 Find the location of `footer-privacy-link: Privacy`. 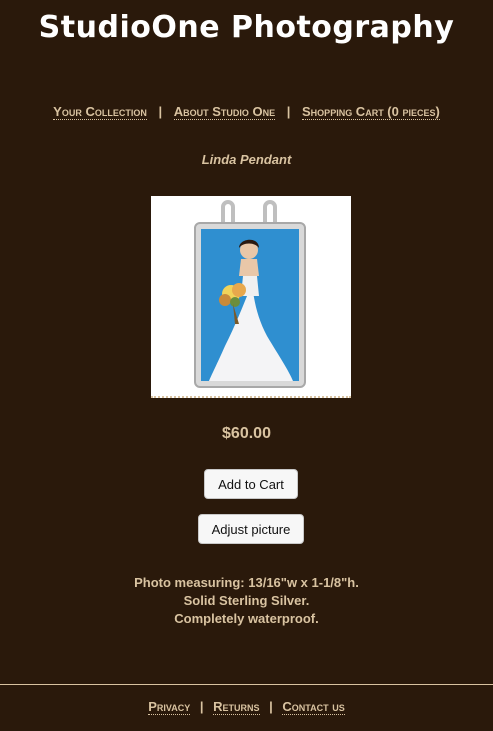

footer-privacy-link: Privacy is located at coordinates (169, 707).